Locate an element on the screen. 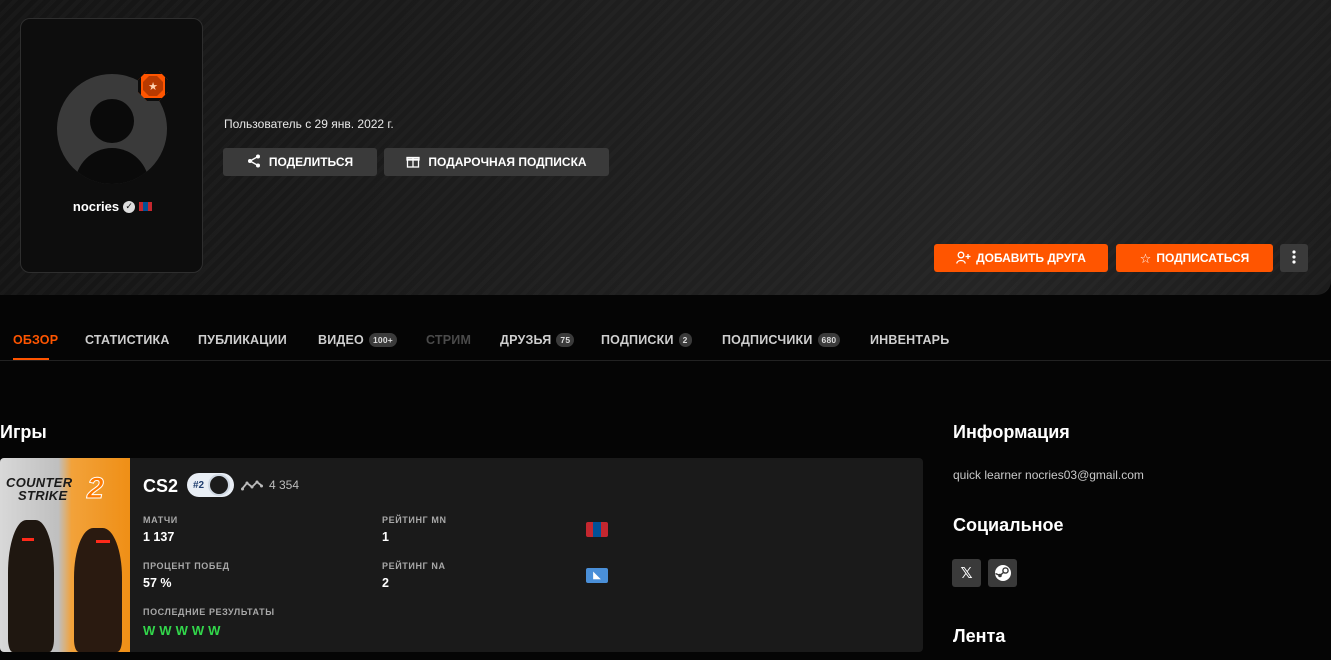  matches-label: МАТЧИ is located at coordinates (160, 520).